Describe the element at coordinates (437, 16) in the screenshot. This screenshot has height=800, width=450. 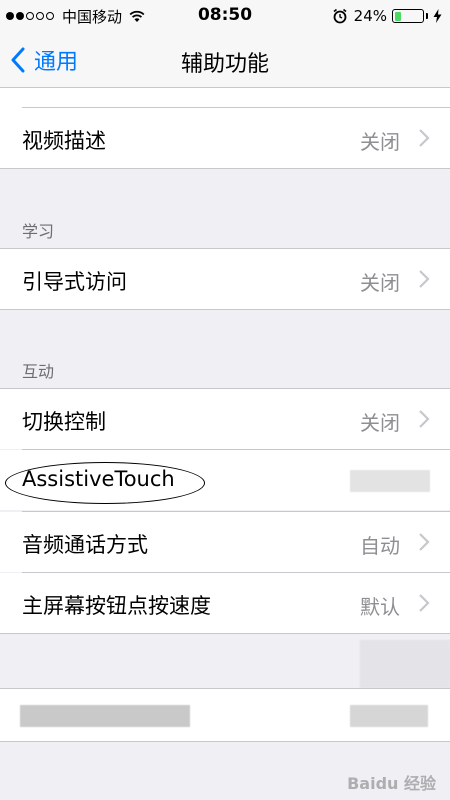
I see `charging-bolt-icon` at that location.